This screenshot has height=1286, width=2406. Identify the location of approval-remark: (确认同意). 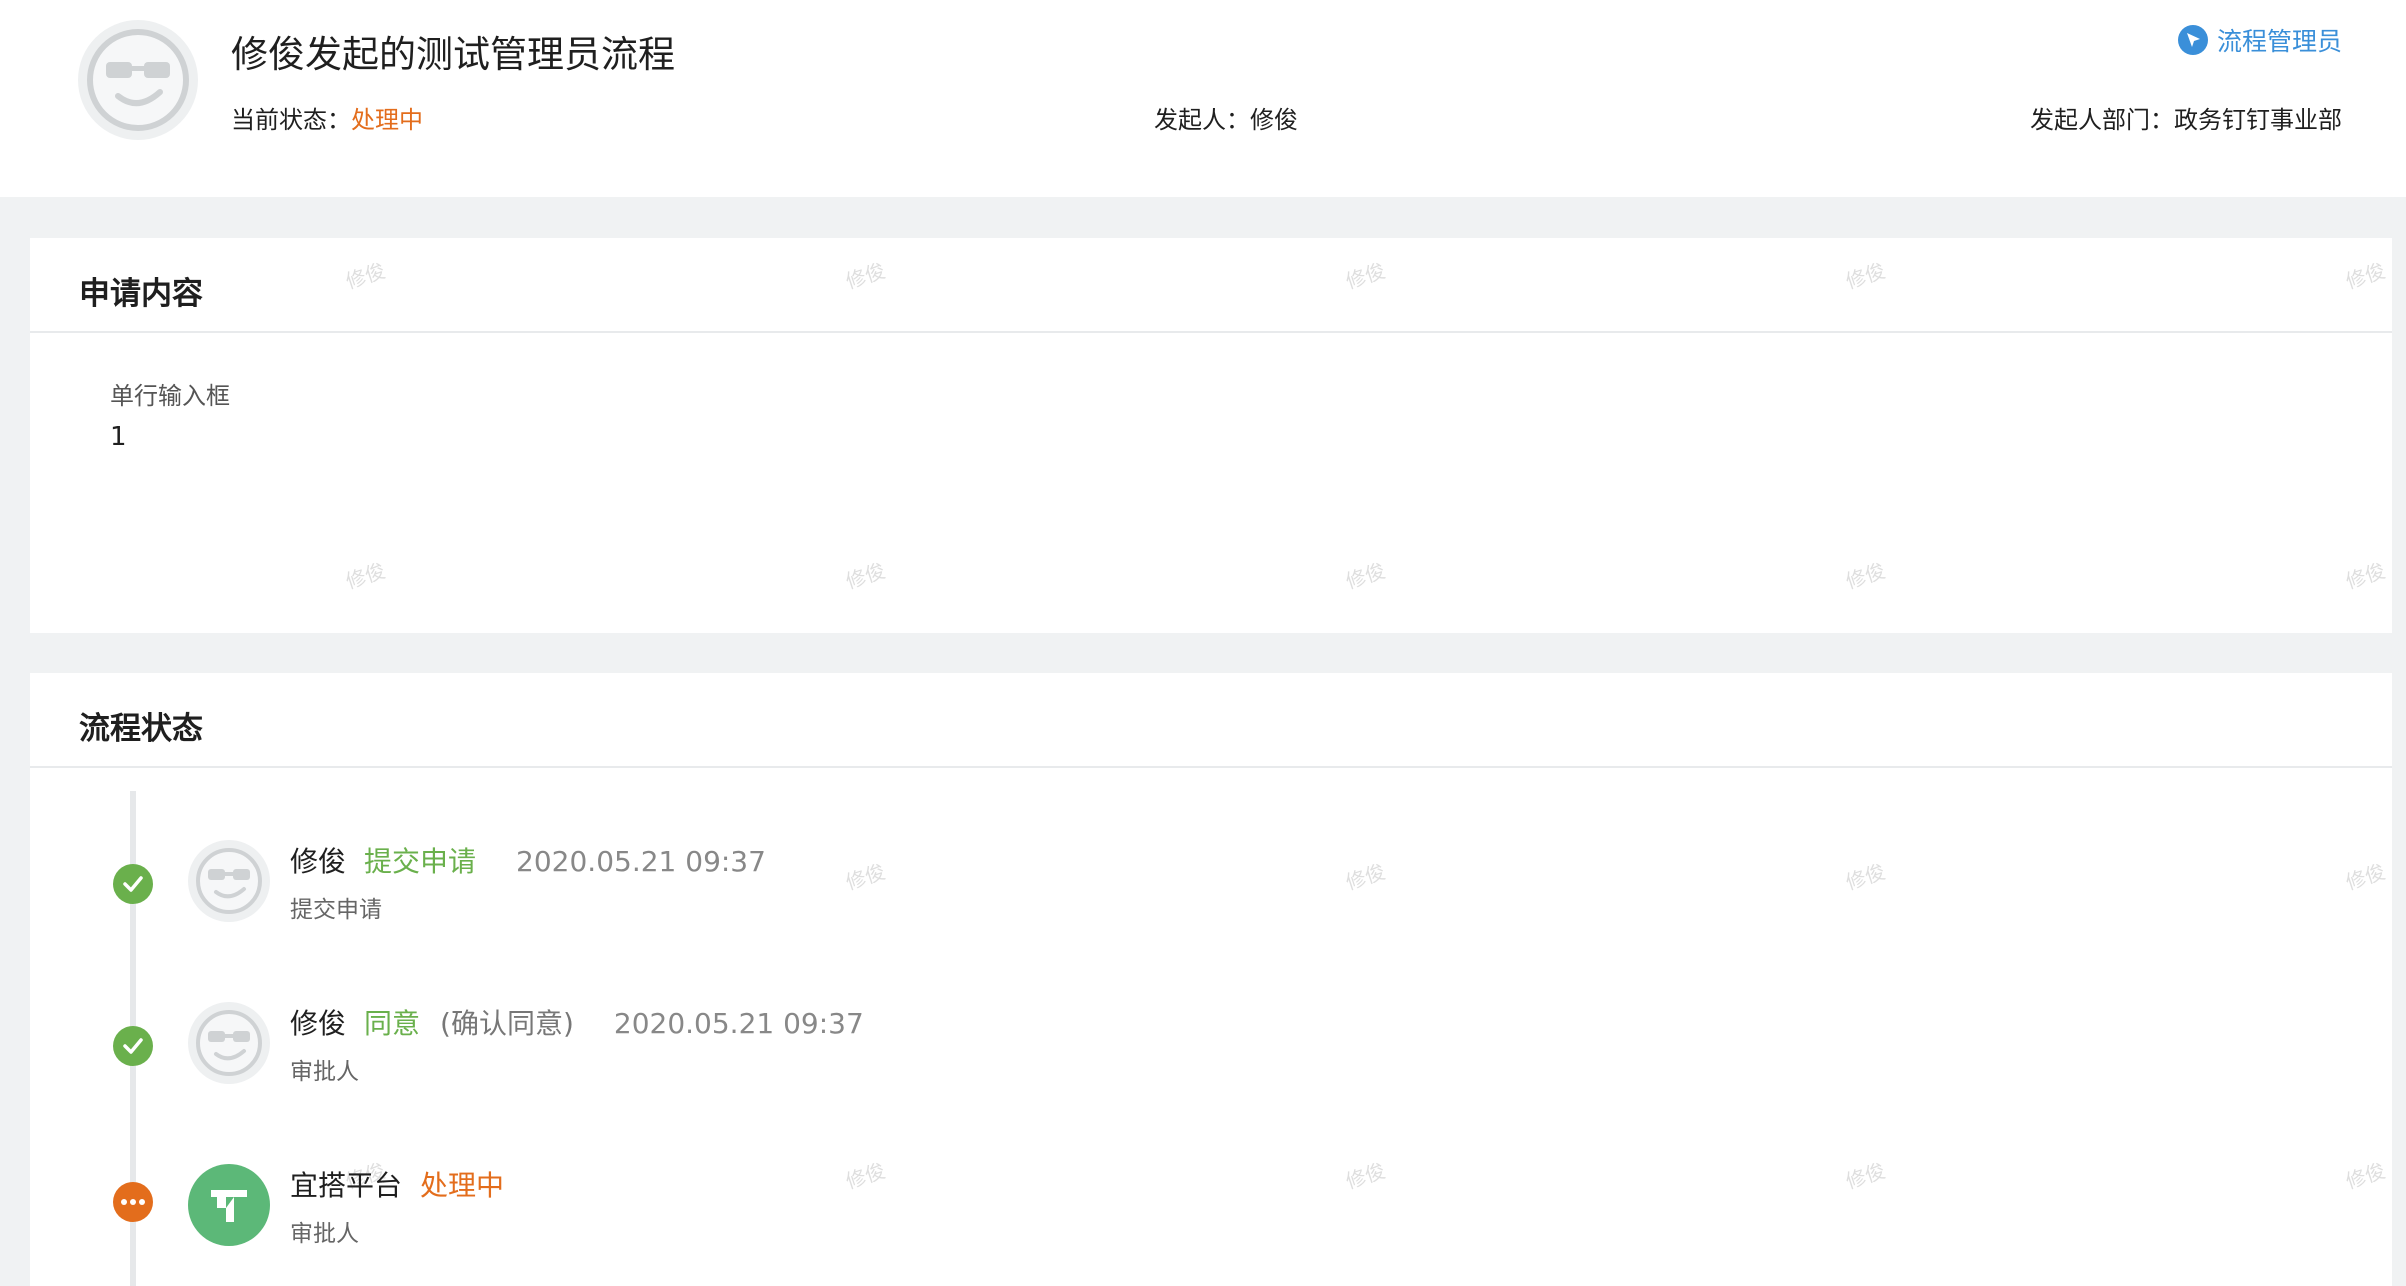
(507, 1023).